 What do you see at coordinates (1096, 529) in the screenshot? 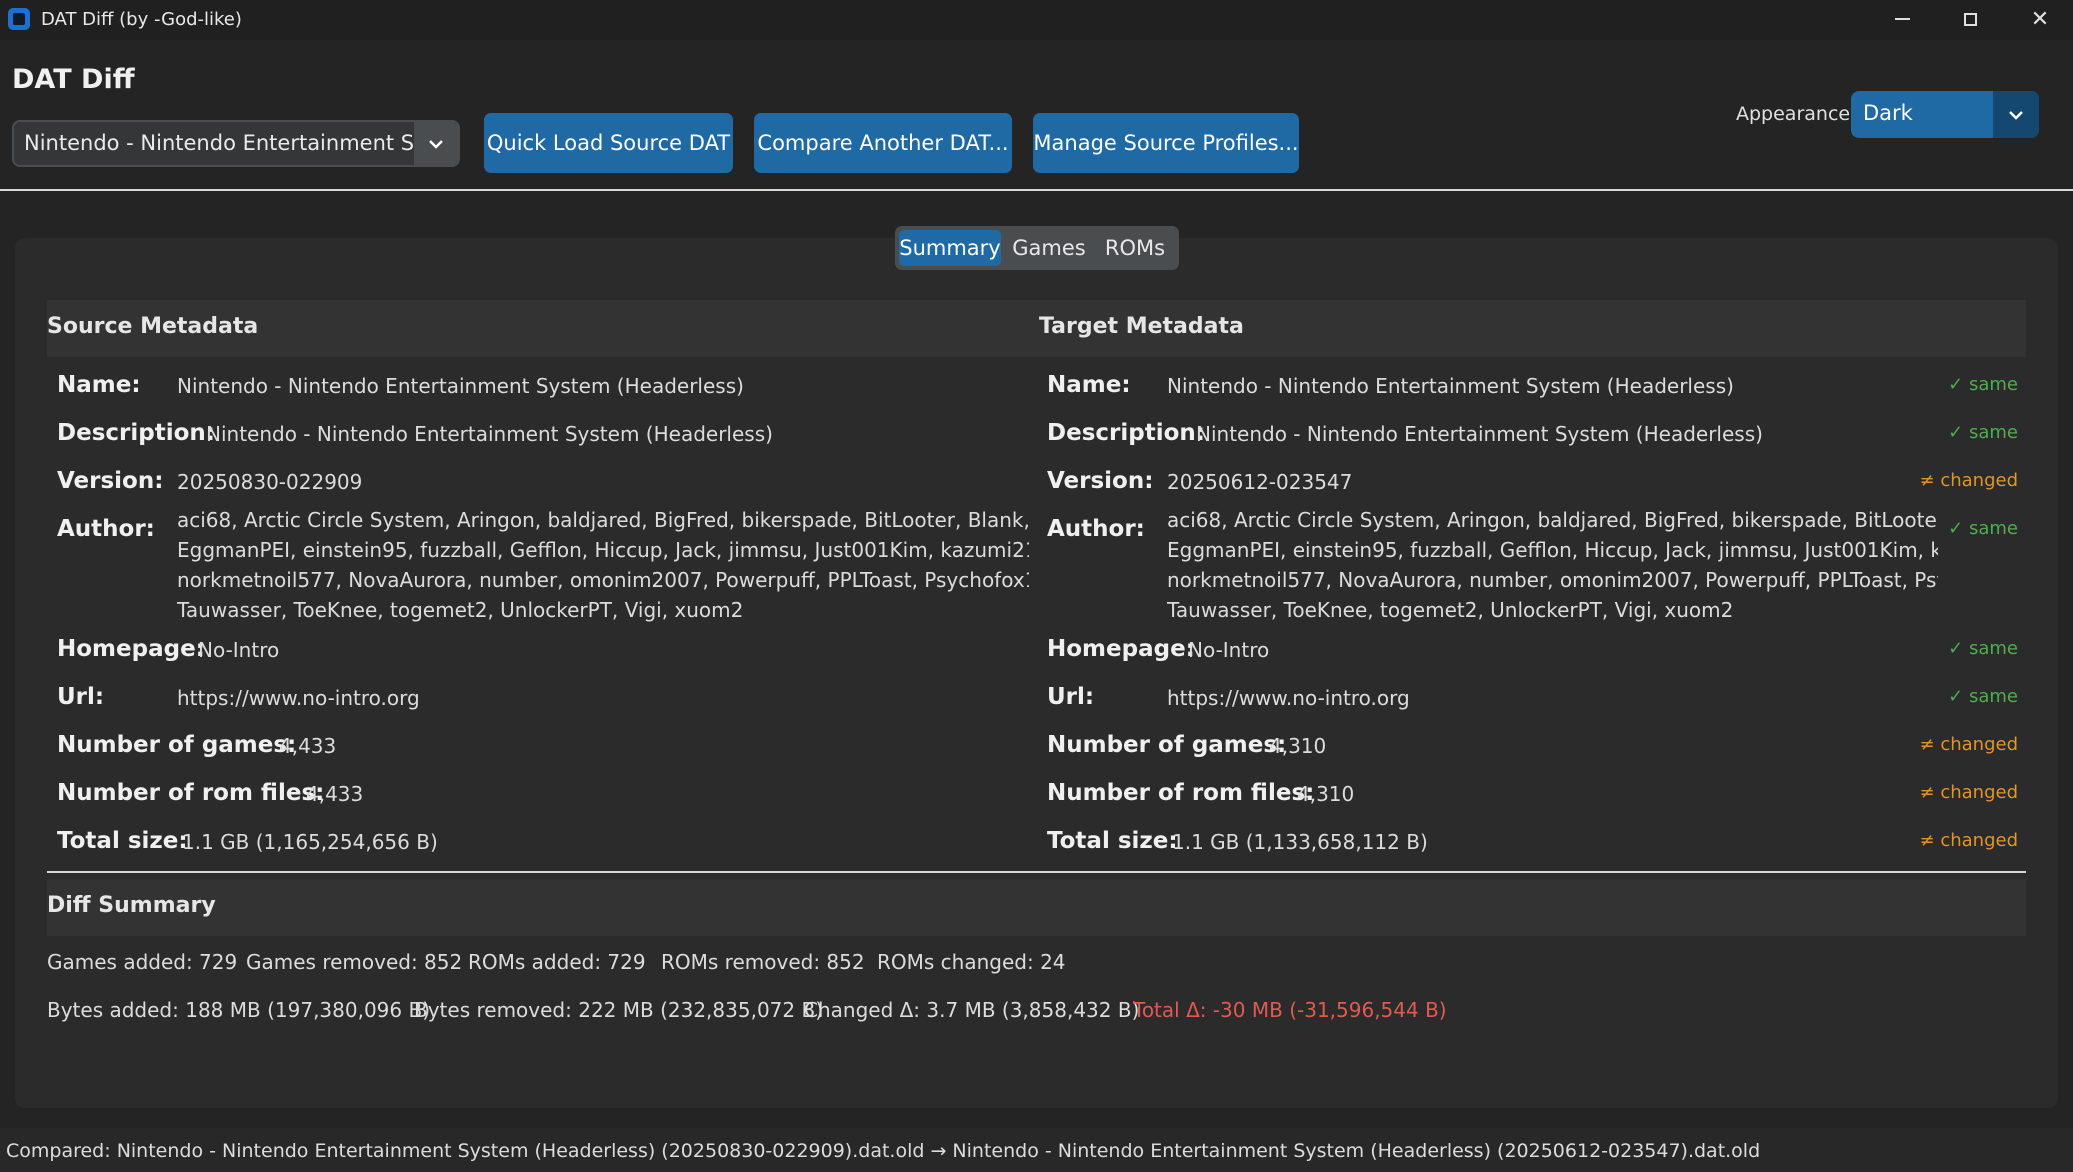
I see `target-author-label: Author:` at bounding box center [1096, 529].